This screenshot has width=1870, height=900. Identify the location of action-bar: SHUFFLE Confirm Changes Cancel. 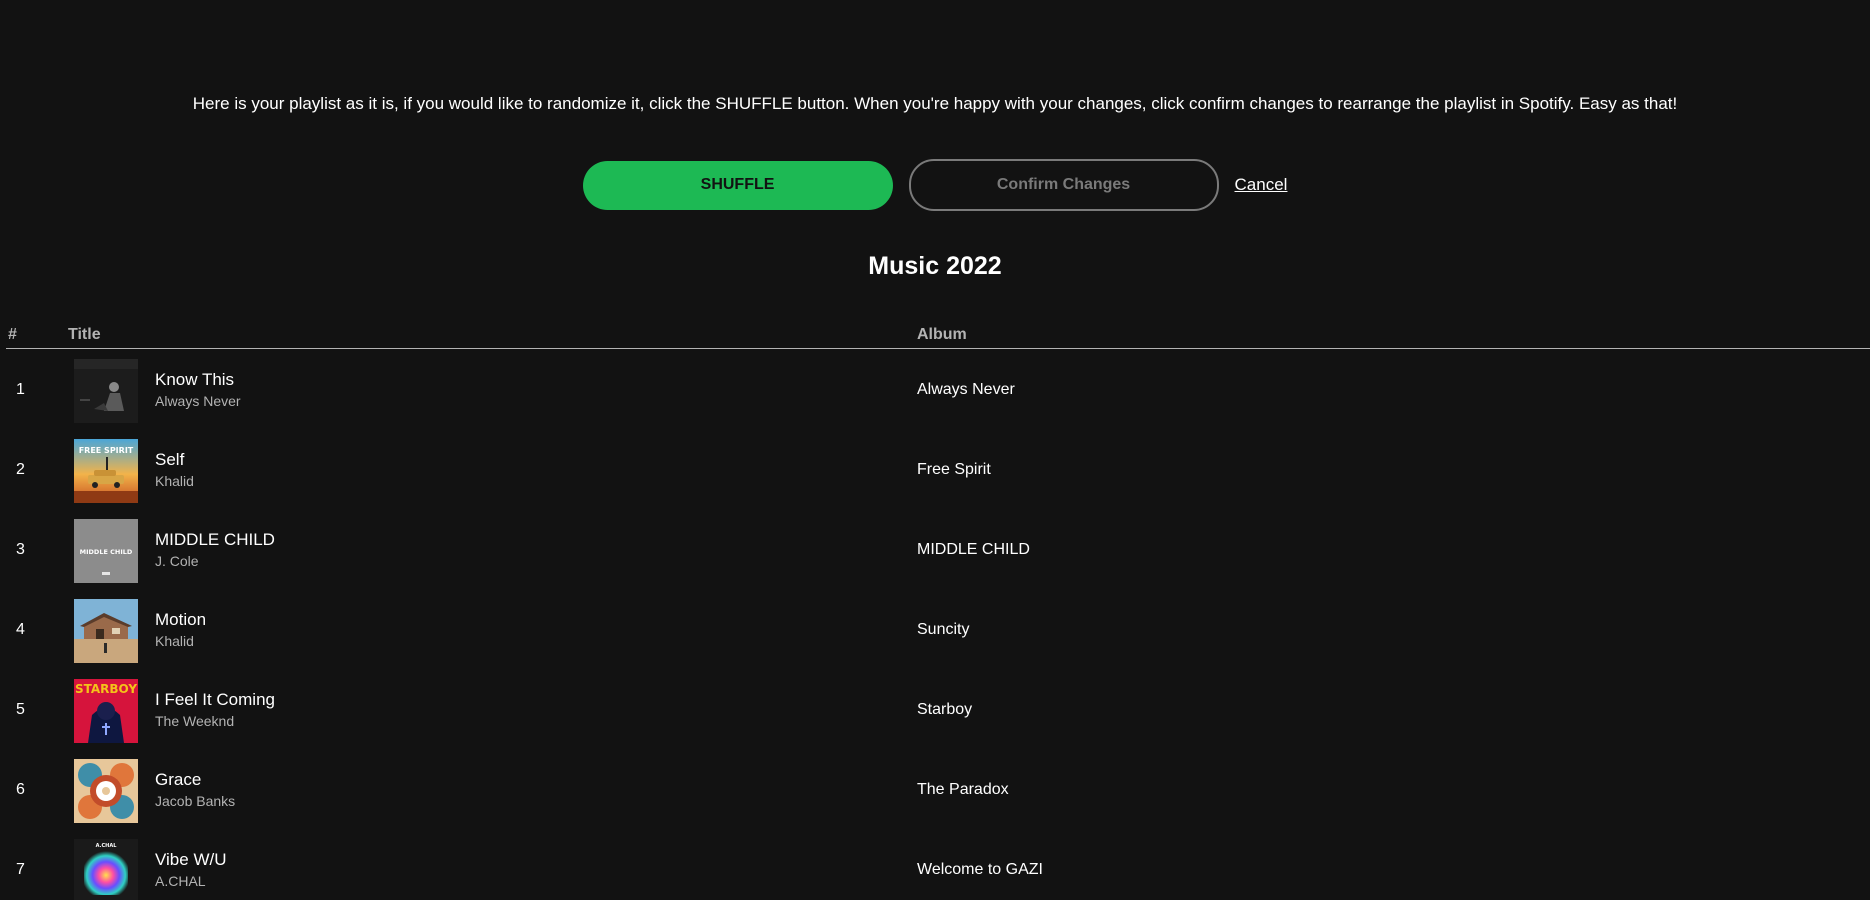
(935, 185).